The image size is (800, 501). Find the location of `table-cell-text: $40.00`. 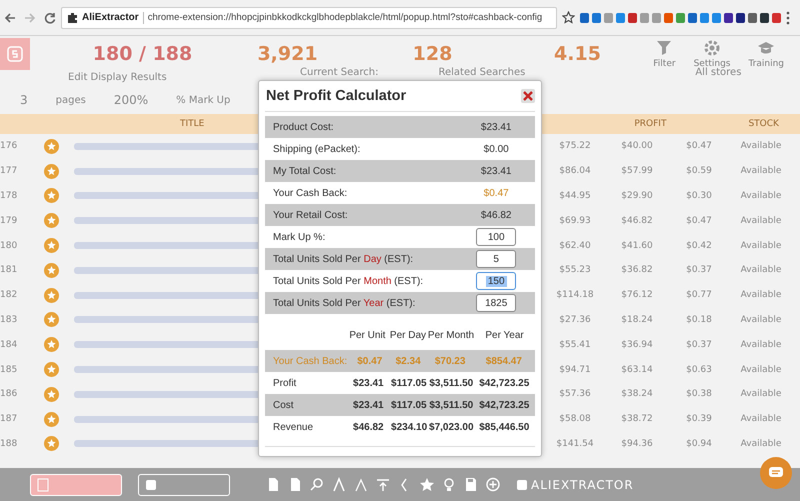

table-cell-text: $40.00 is located at coordinates (637, 146).